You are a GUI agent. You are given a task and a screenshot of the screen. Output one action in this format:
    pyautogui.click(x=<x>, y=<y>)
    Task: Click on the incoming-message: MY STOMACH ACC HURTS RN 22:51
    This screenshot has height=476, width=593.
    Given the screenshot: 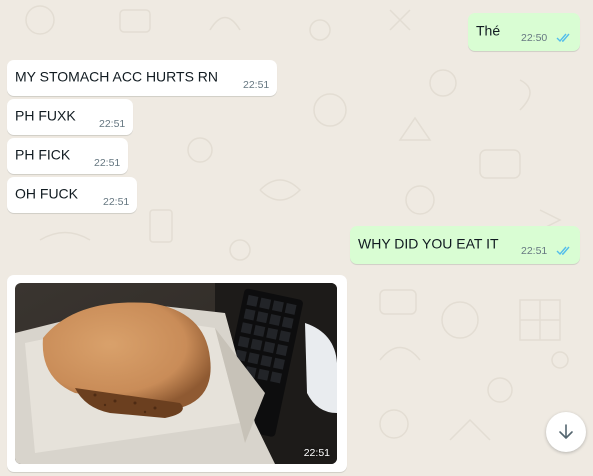 What is the action you would take?
    pyautogui.click(x=142, y=78)
    